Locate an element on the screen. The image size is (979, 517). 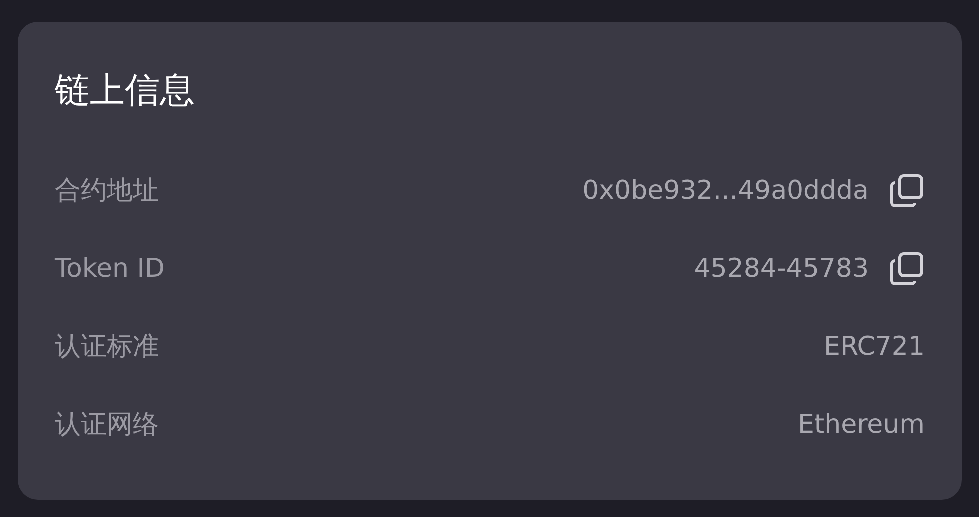
field-value: Ethereum is located at coordinates (861, 425).